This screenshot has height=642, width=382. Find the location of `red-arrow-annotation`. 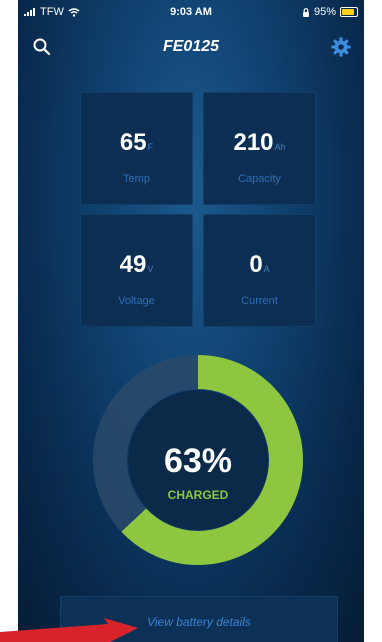

red-arrow-annotation is located at coordinates (69, 630).